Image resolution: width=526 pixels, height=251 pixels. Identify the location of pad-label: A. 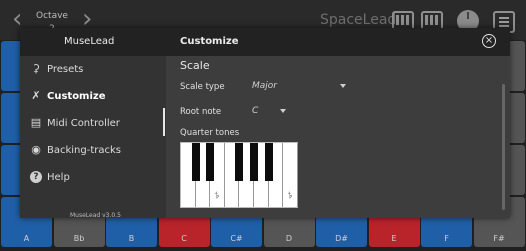
(26, 238).